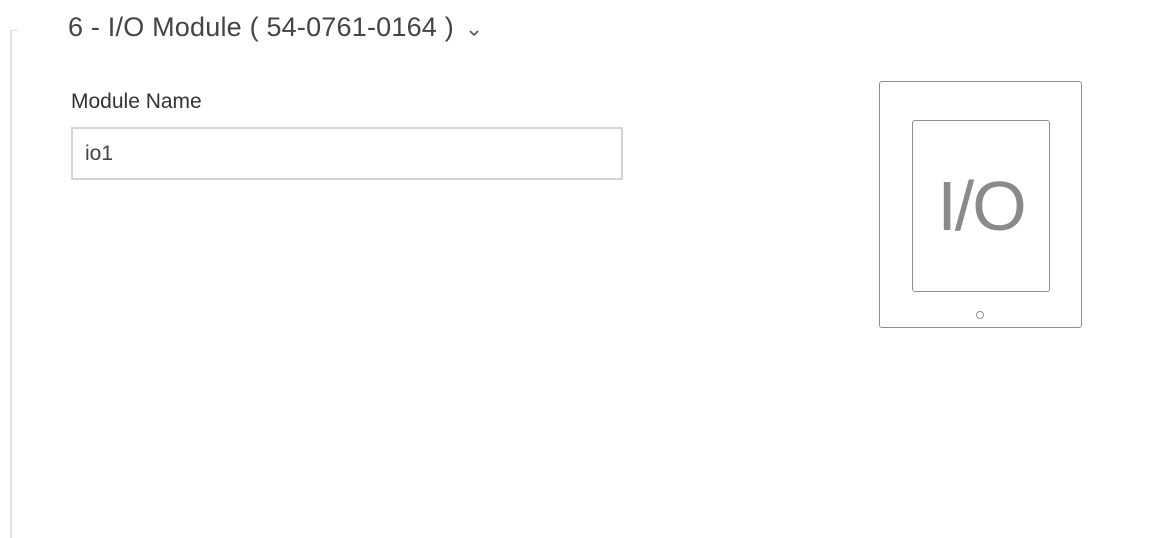 The image size is (1173, 538). Describe the element at coordinates (14, 30) in the screenshot. I see `section-frame-tick` at that location.